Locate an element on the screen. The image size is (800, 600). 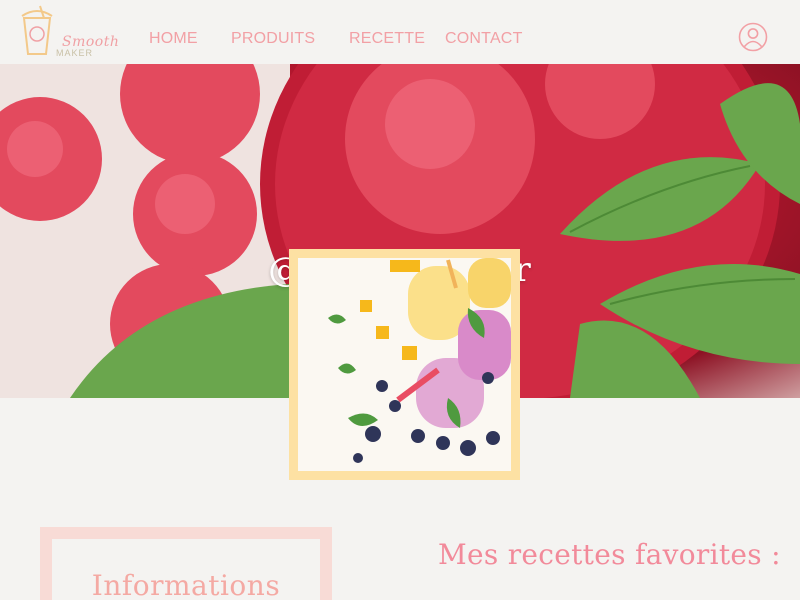
profile-photo-frame is located at coordinates (404, 364).